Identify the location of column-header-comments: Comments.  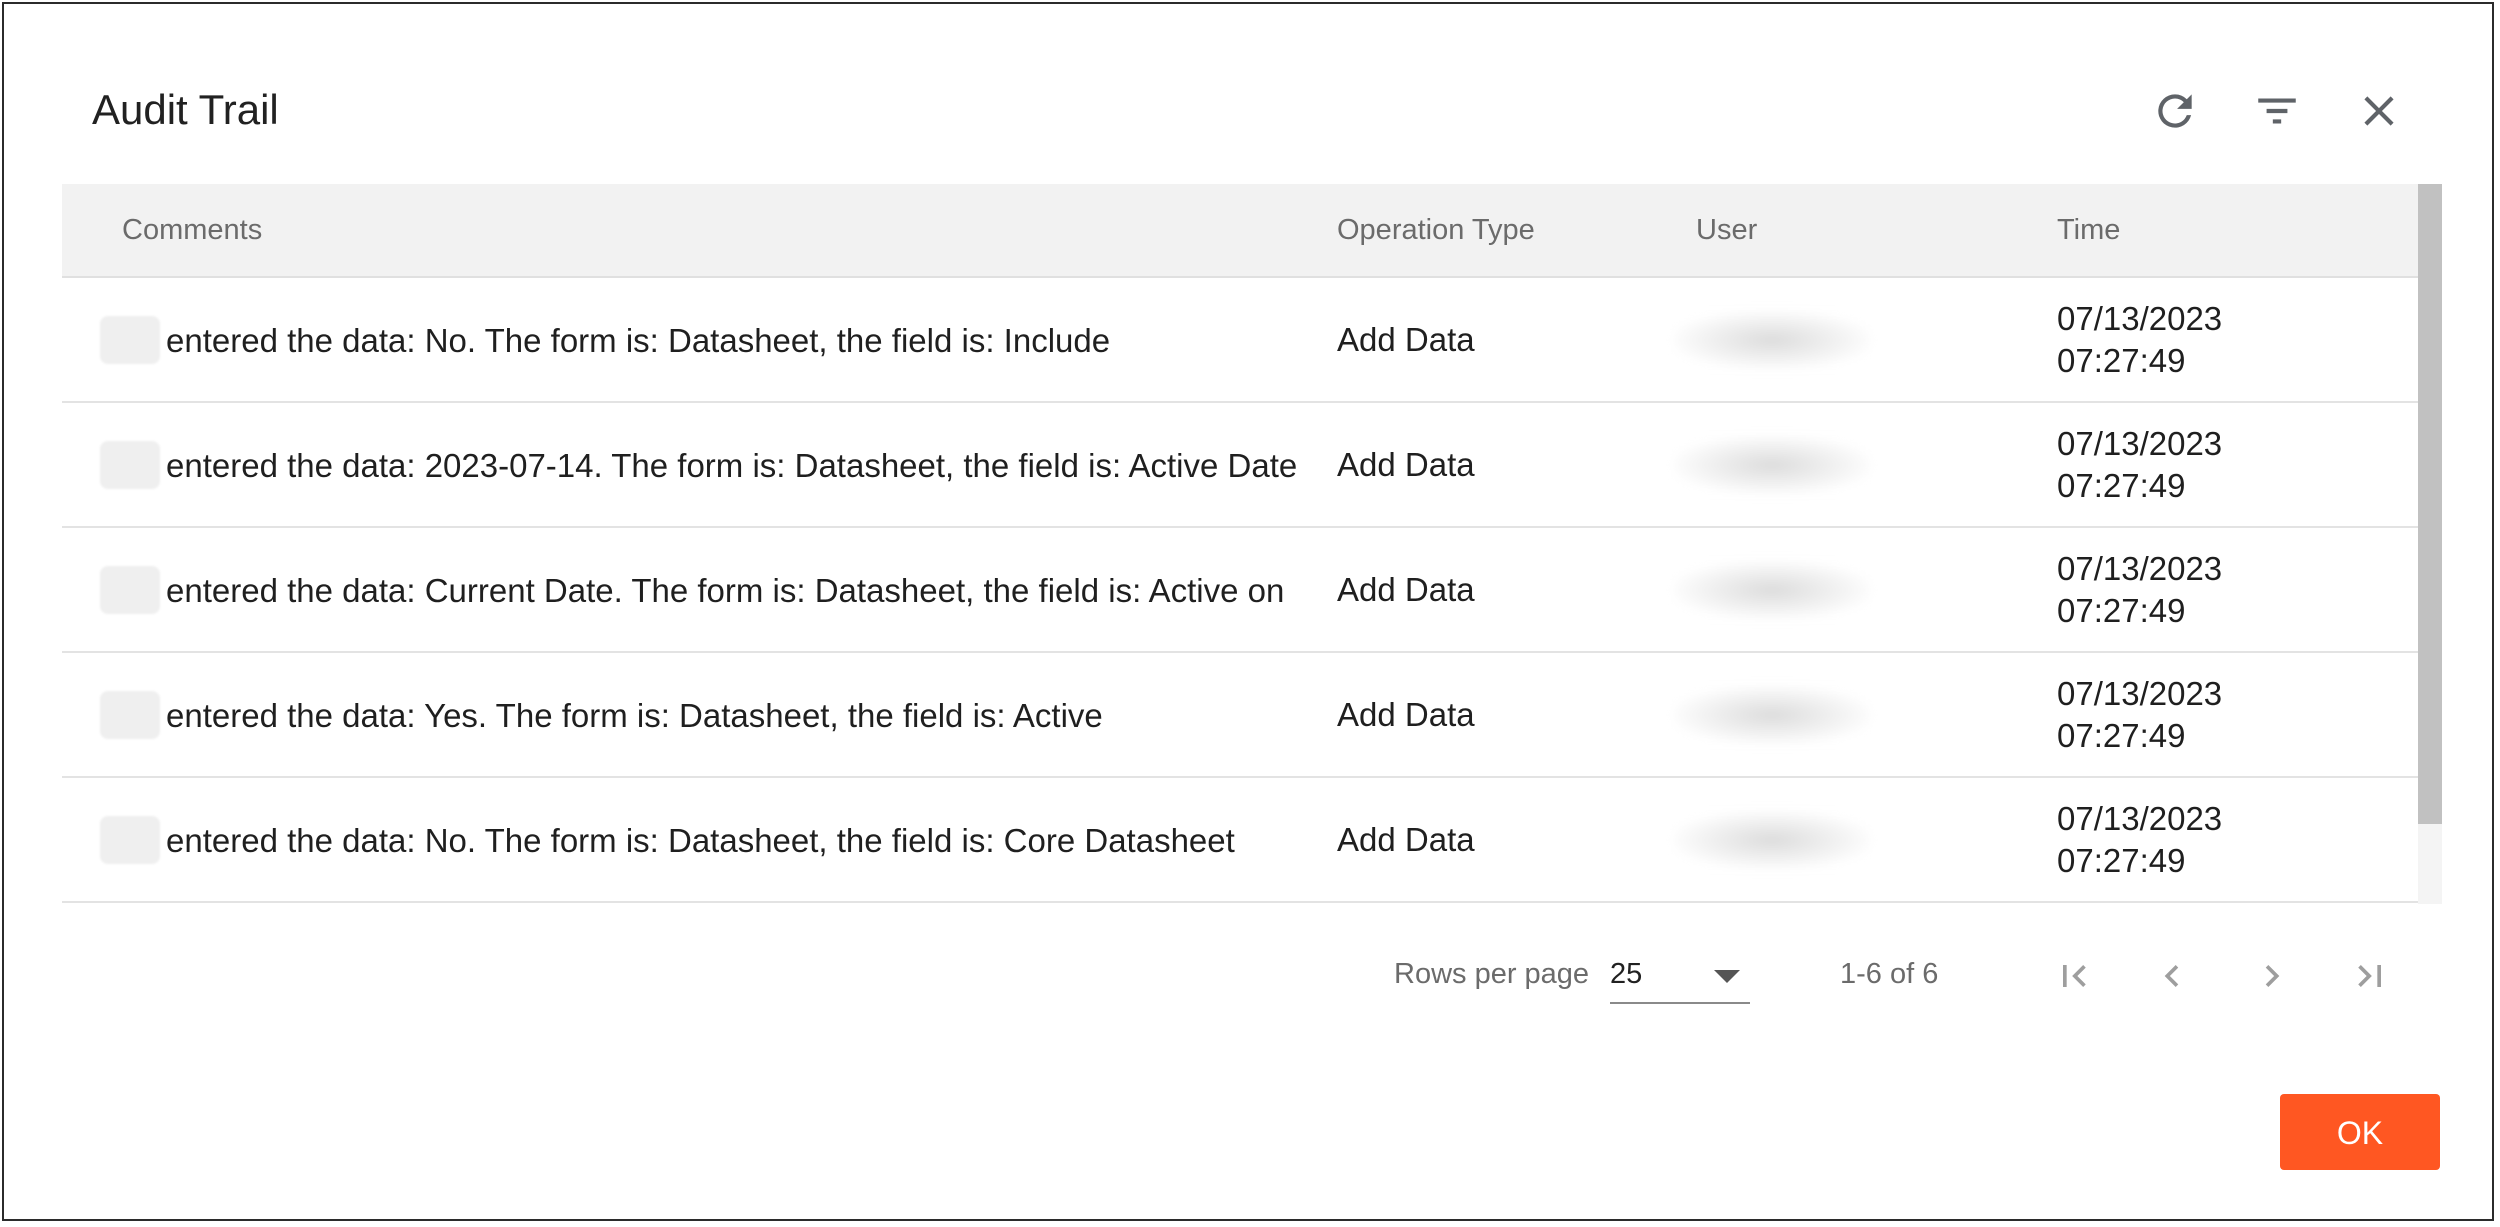
(192, 230).